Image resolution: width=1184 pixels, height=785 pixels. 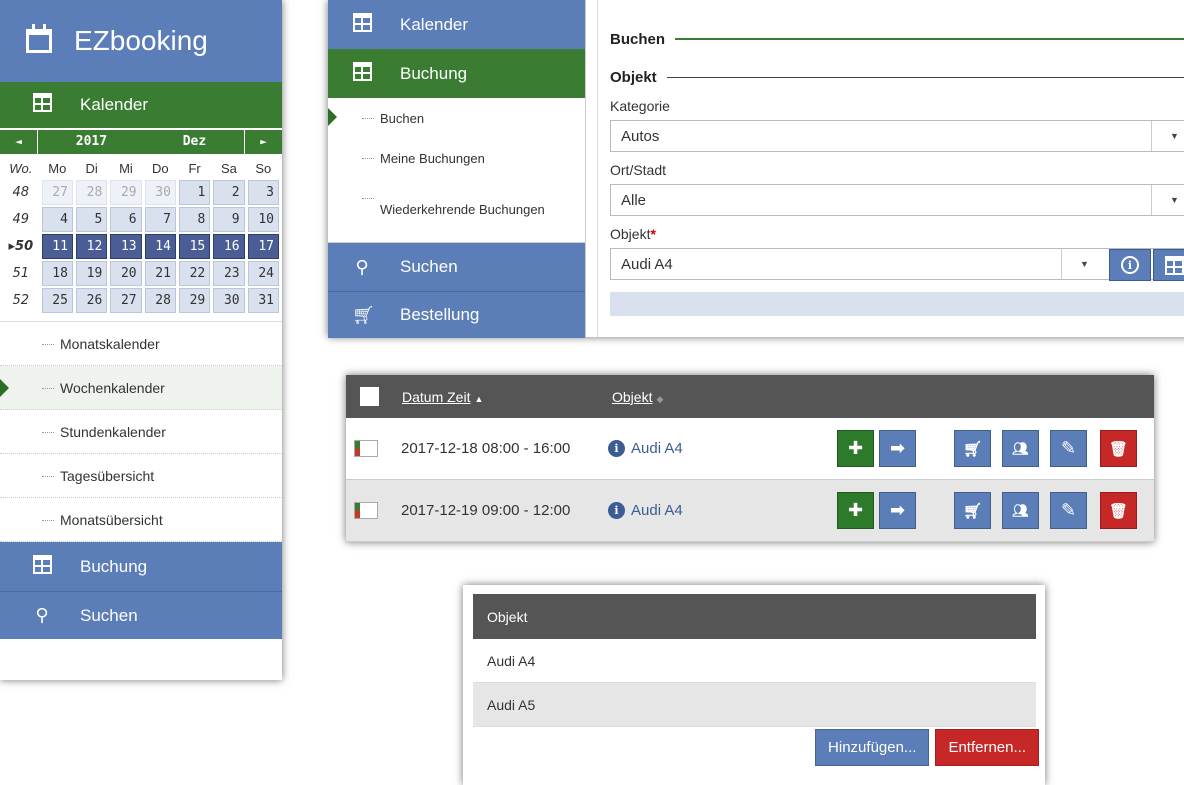 I want to click on week-number-current: ▸50, so click(x=21, y=246).